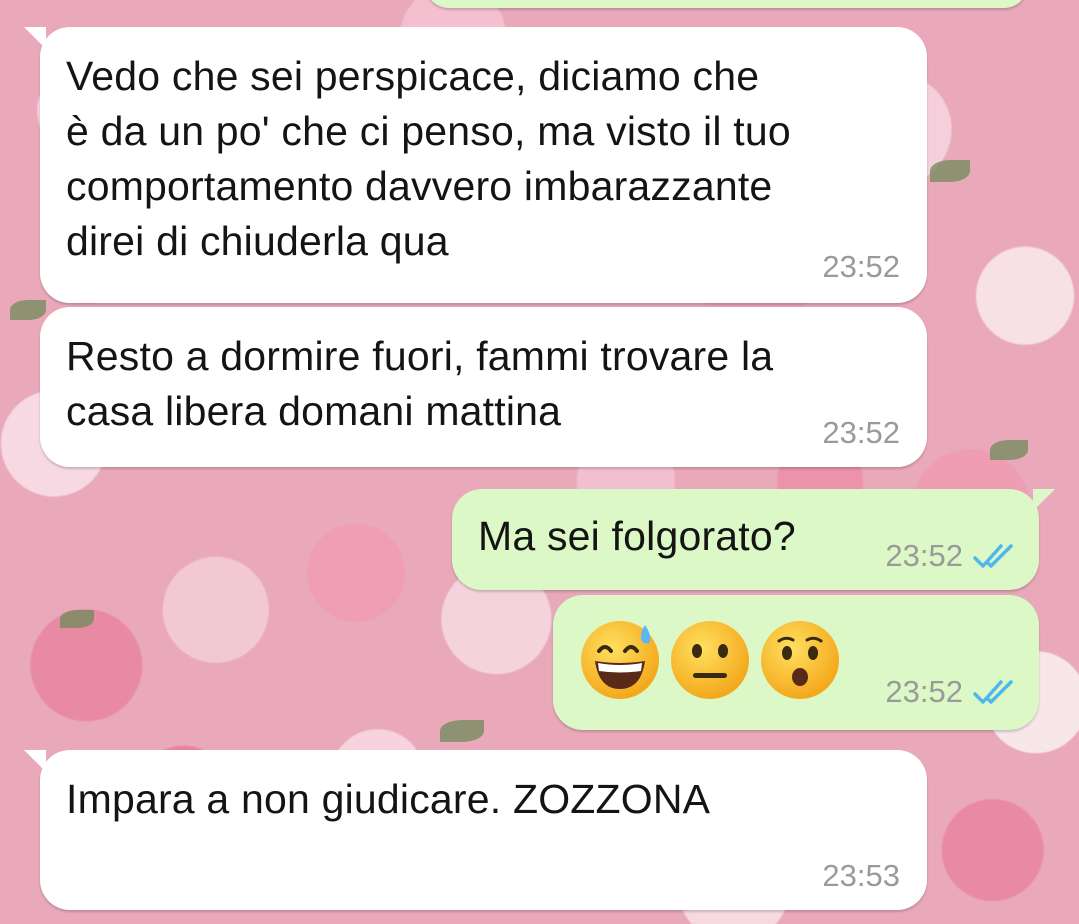 The height and width of the screenshot is (924, 1079). Describe the element at coordinates (861, 875) in the screenshot. I see `message-time: 23:53` at that location.